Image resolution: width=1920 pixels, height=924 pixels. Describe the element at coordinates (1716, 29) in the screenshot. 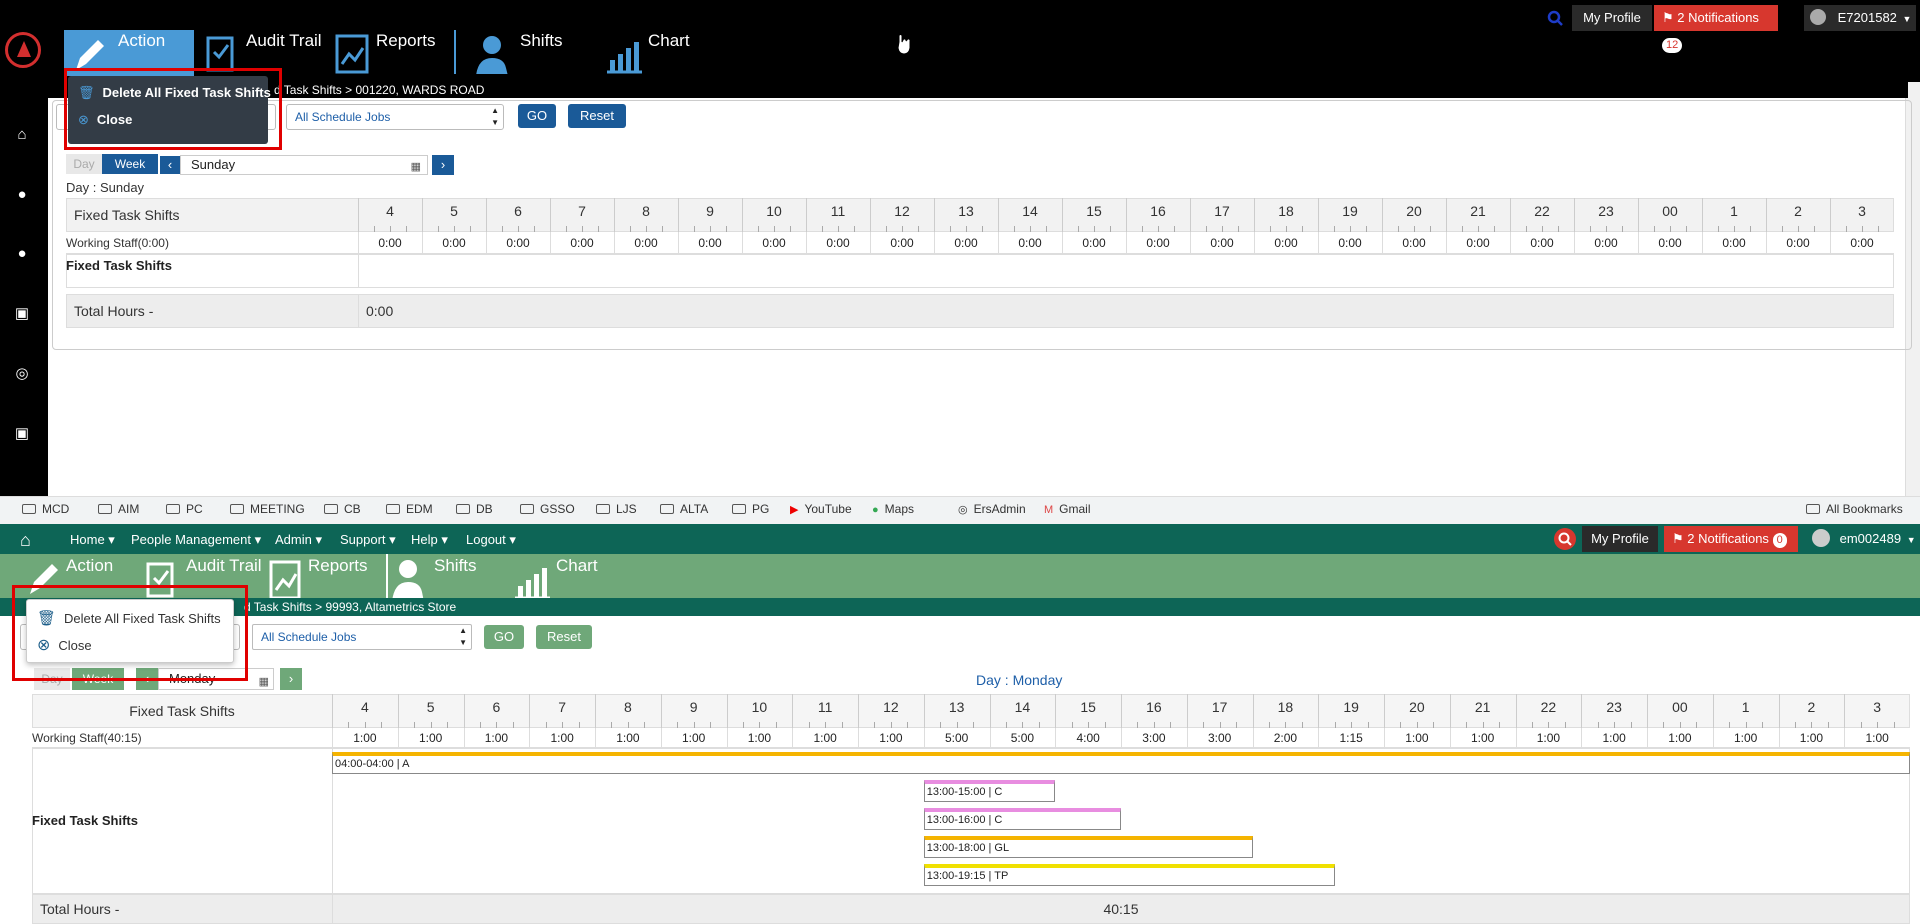

I see `notifications-button: ⚑ 2 Notifications 12` at that location.